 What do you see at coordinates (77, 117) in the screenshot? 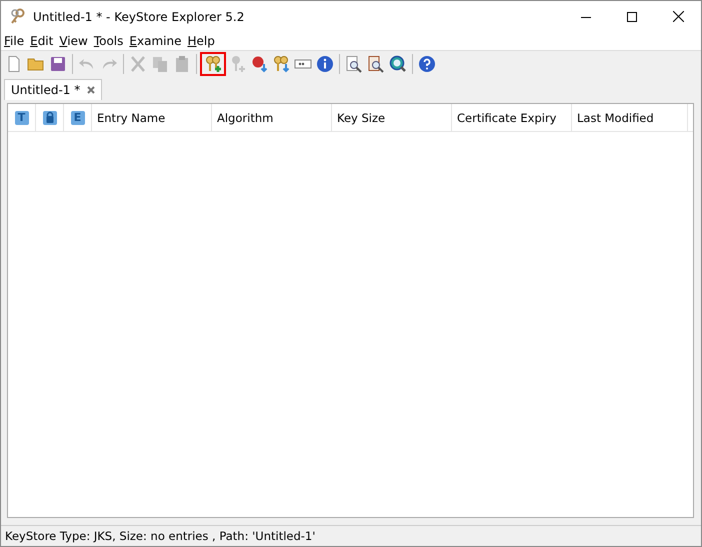
I see `column-type-label: E` at bounding box center [77, 117].